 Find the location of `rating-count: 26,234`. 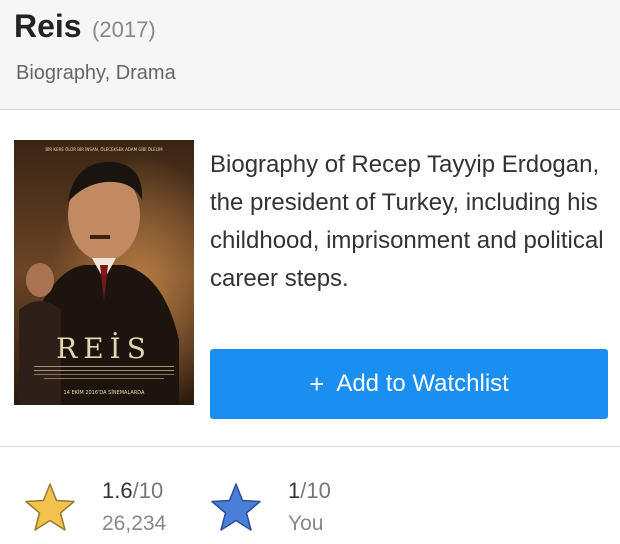

rating-count: 26,234 is located at coordinates (134, 523).